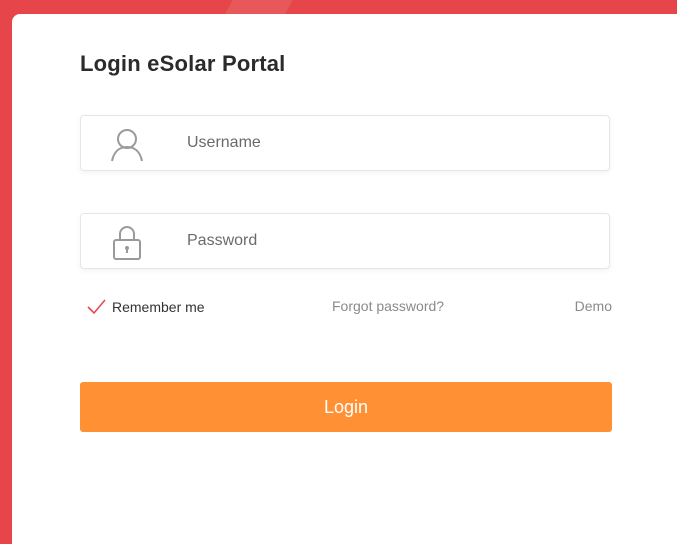 The width and height of the screenshot is (677, 544). What do you see at coordinates (387, 241) in the screenshot?
I see `password-input` at bounding box center [387, 241].